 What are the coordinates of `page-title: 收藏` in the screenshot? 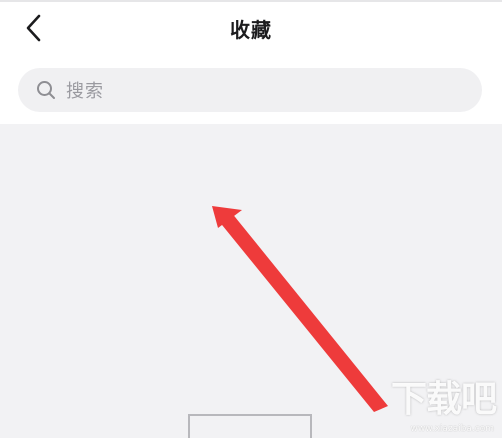 It's located at (251, 30).